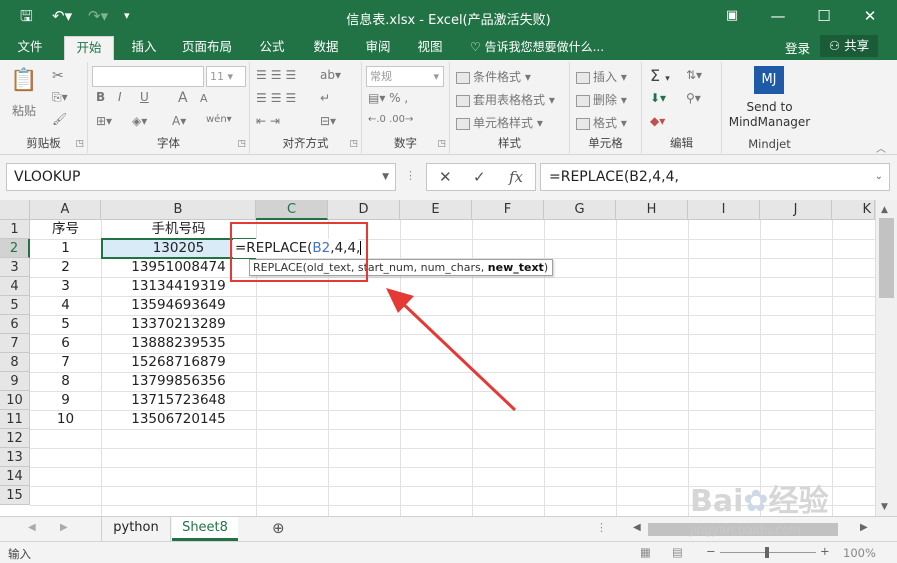 The height and width of the screenshot is (563, 897). Describe the element at coordinates (64, 527) in the screenshot. I see `next-sheet-icon: ▶` at that location.